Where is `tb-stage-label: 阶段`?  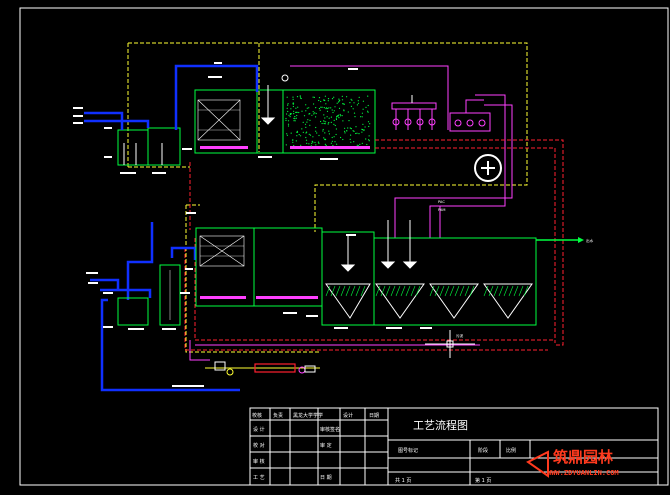
tb-stage-label: 阶段 is located at coordinates (483, 450).